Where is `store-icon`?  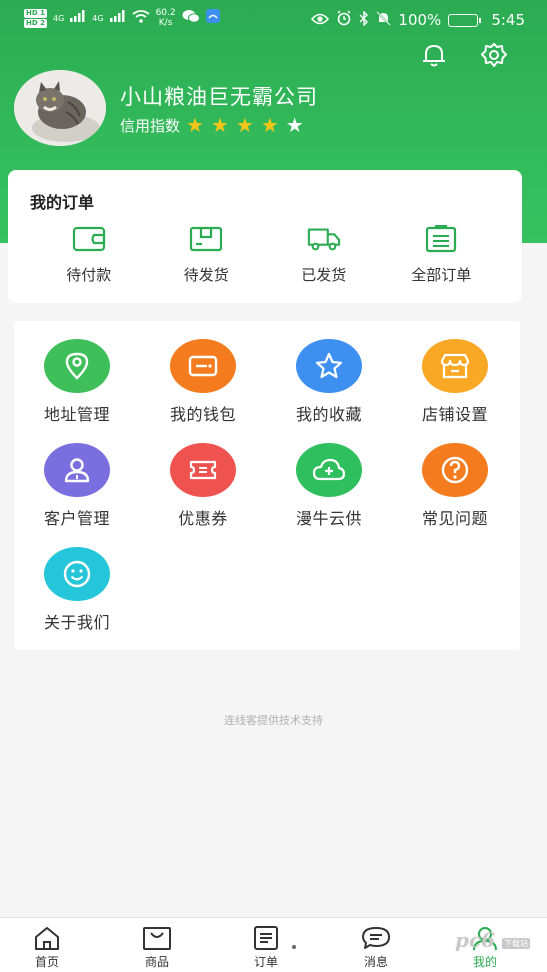 store-icon is located at coordinates (455, 366).